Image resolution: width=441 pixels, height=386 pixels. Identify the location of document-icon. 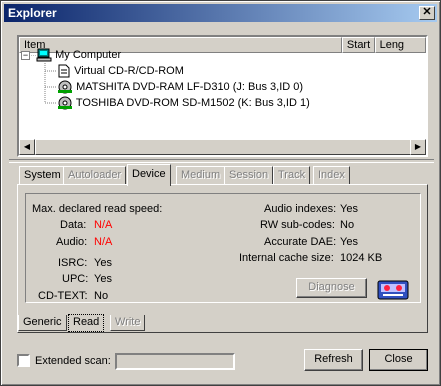
(64, 71).